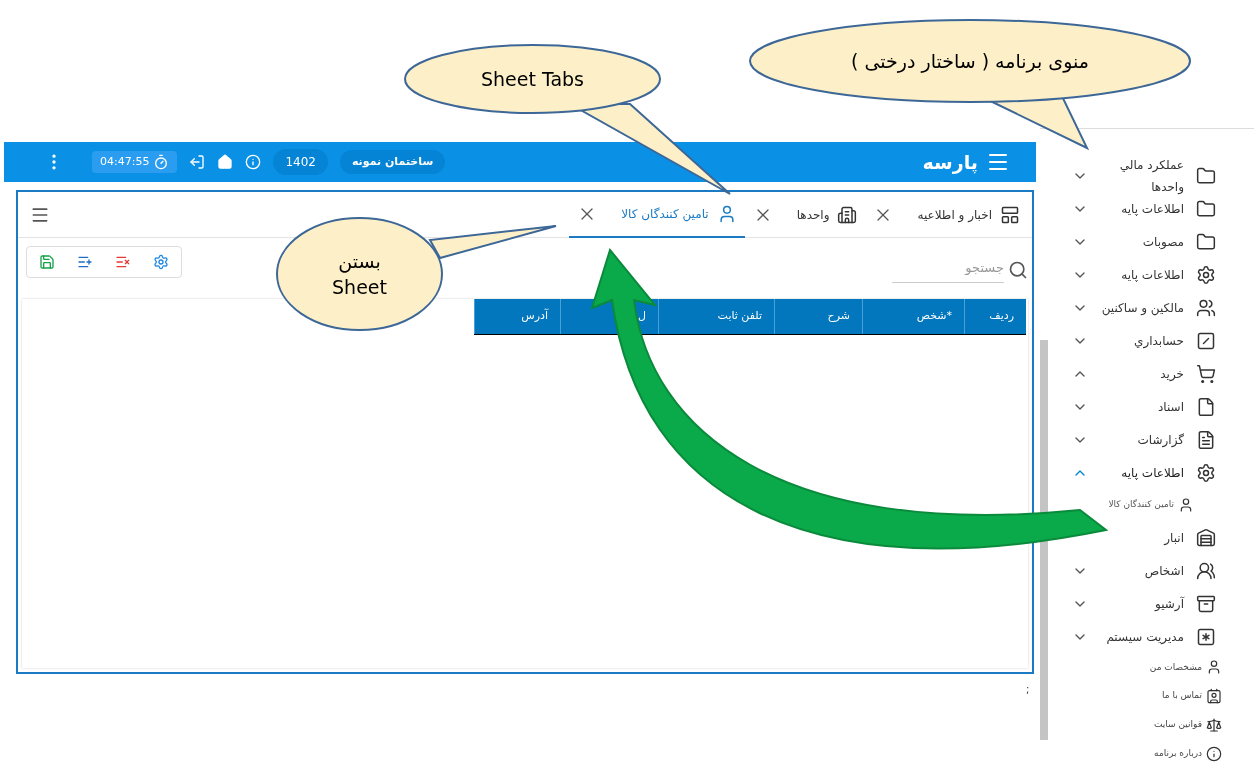  What do you see at coordinates (970, 61) in the screenshot?
I see `callout-text: منوی برنامه ( ساختار درختی )` at bounding box center [970, 61].